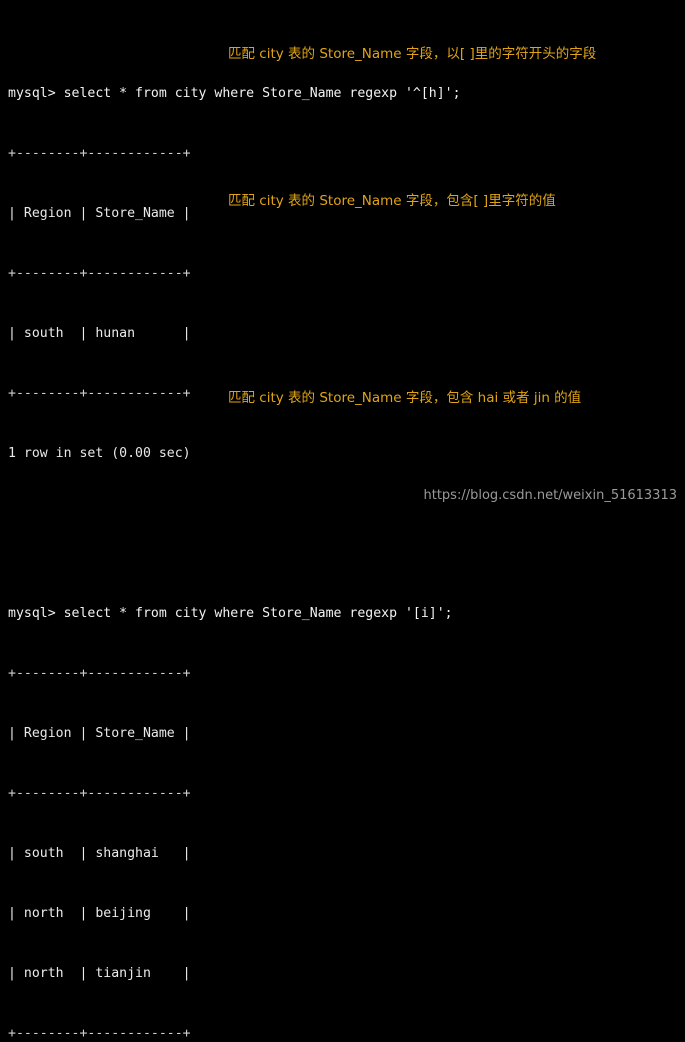 This screenshot has width=685, height=1042. What do you see at coordinates (99, 913) in the screenshot?
I see `table-row: | north | beijing |` at bounding box center [99, 913].